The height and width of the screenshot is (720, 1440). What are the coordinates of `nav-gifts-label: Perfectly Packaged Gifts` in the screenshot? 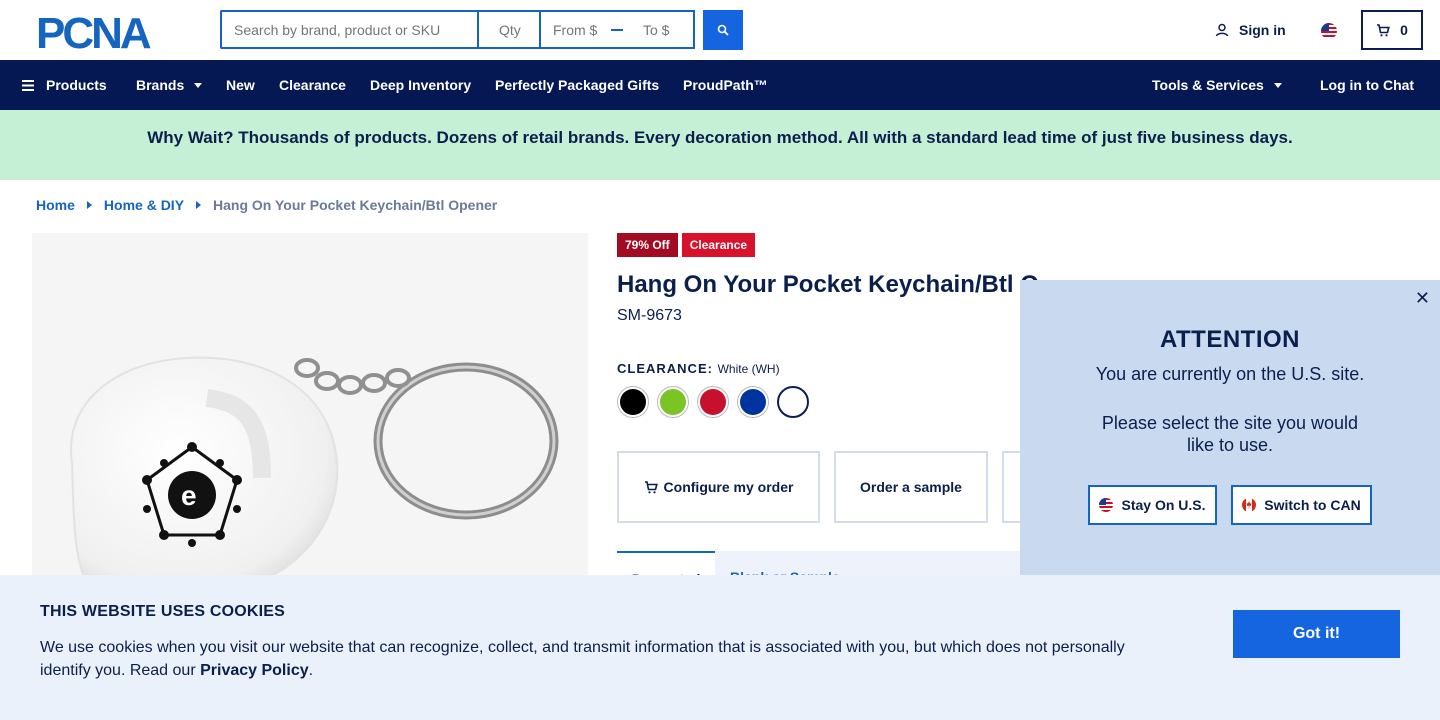 It's located at (577, 85).